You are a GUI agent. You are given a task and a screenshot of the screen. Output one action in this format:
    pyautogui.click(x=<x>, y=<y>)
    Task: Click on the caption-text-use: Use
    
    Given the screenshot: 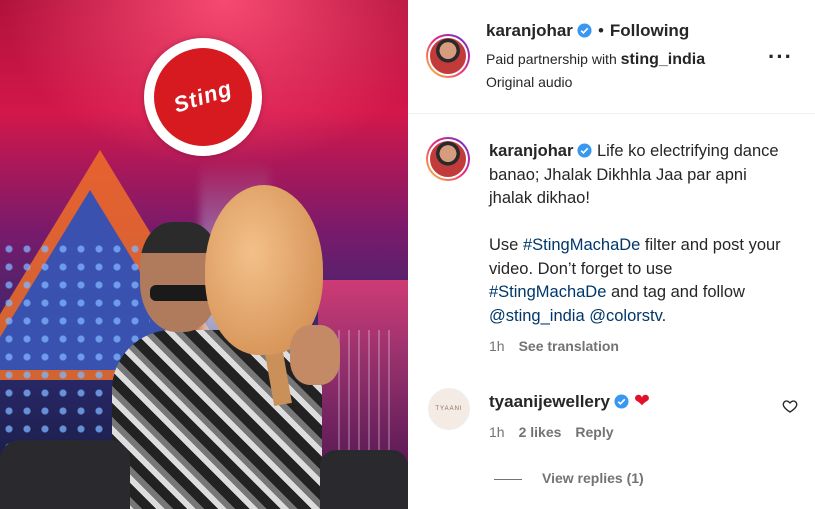 What is the action you would take?
    pyautogui.click(x=506, y=245)
    